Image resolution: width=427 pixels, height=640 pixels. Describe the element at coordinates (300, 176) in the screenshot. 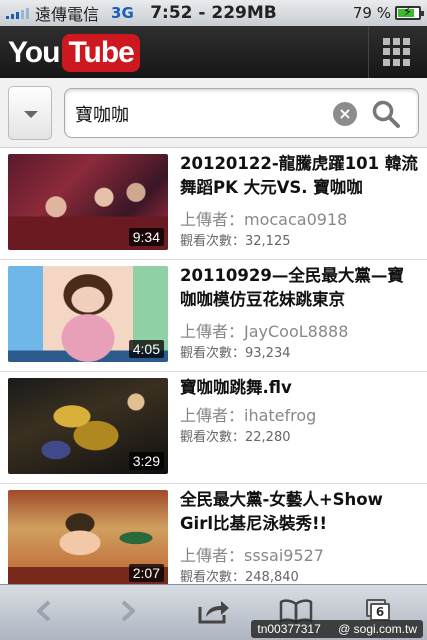

I see `video-title: 20120122-龍騰虎躍101 韓流舞蹈PK 大元VS. 寶咖咖` at that location.